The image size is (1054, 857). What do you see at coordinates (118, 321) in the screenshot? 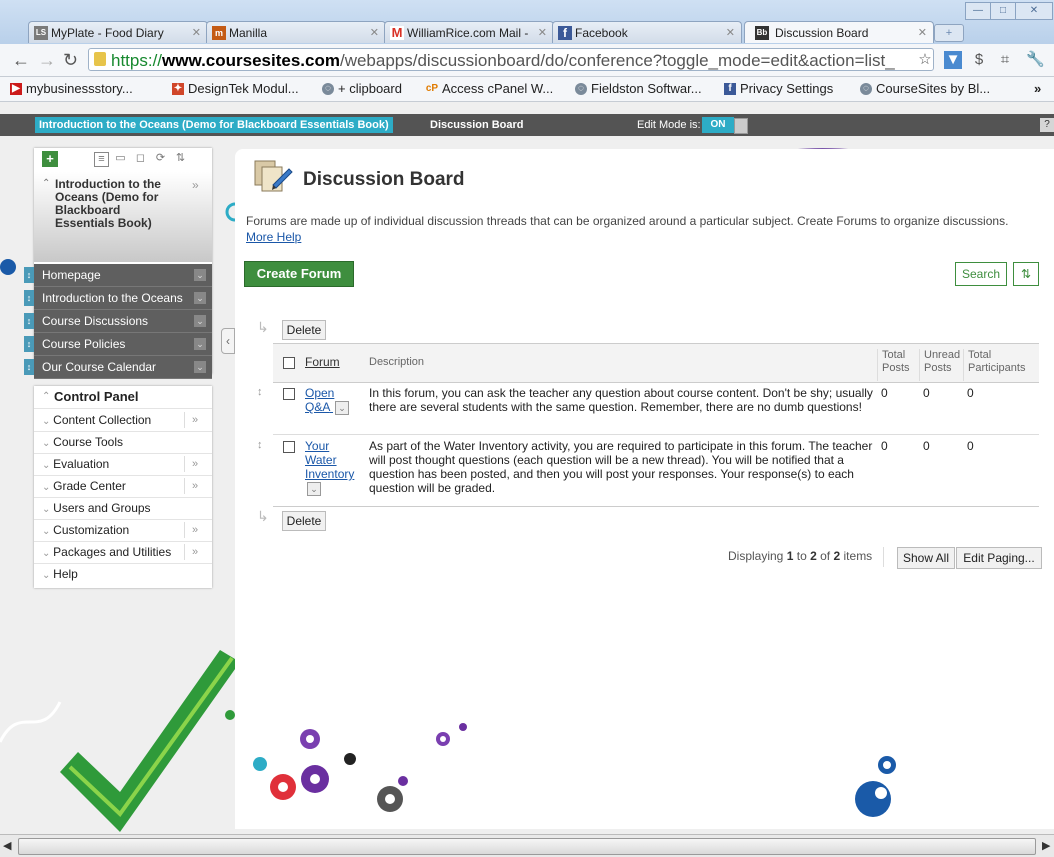
I see `menu-item-course-discussions: ↕ Course Discussions ⌄` at bounding box center [118, 321].